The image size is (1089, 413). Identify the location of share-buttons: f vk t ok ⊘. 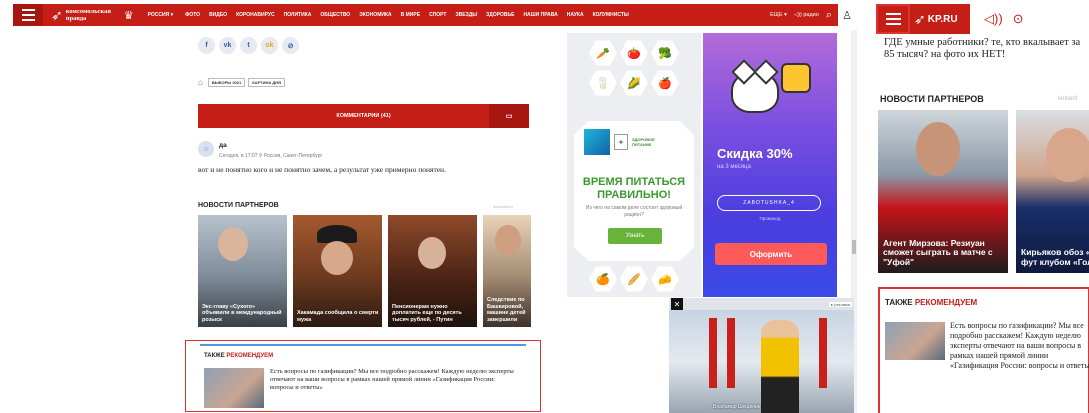
(248, 45).